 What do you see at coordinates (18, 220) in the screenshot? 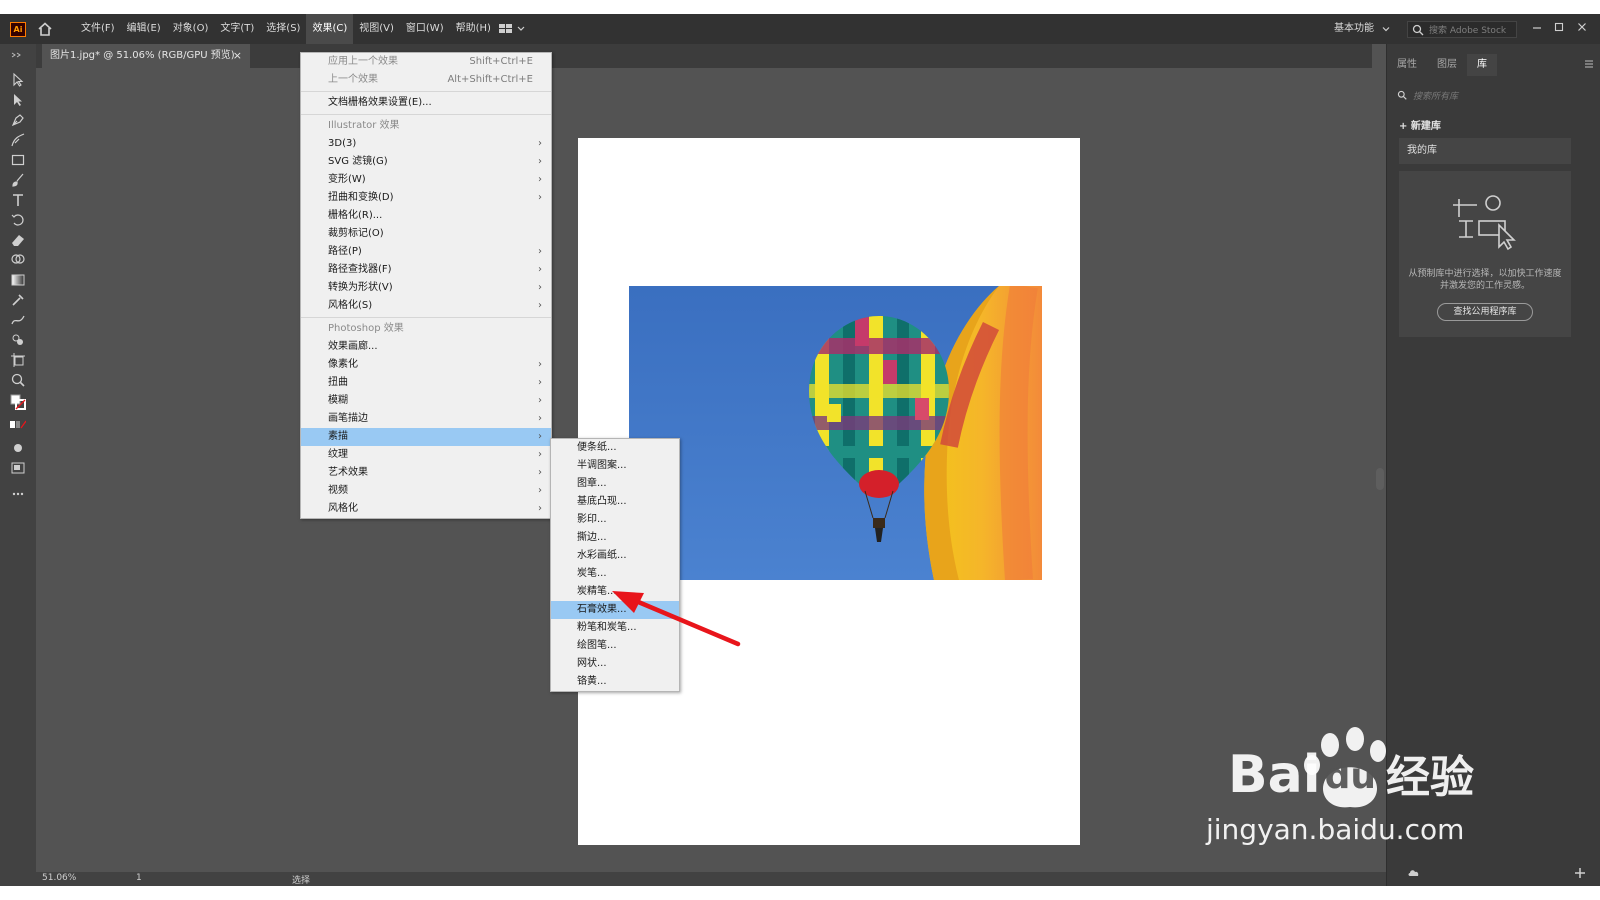
I see `rotate-tool-icon` at bounding box center [18, 220].